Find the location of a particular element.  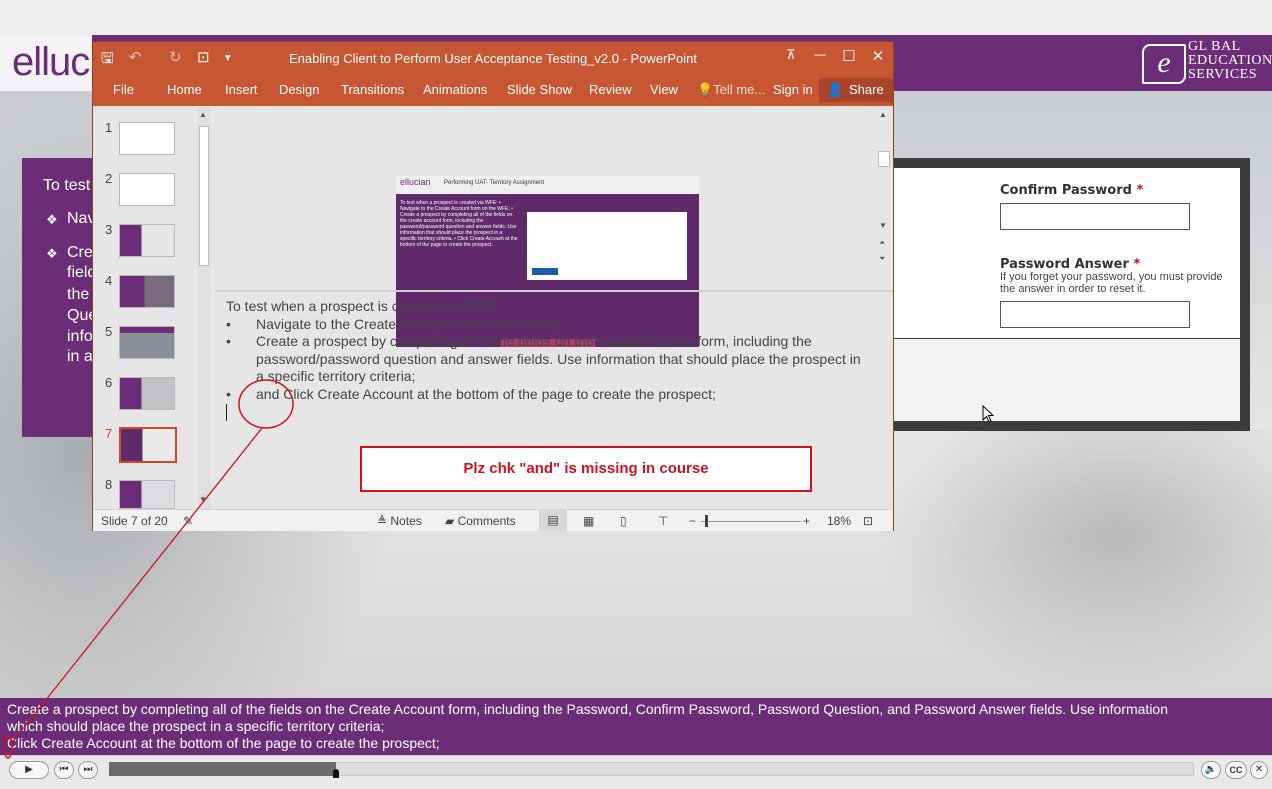

close-player-button: ✕ is located at coordinates (1259, 770).